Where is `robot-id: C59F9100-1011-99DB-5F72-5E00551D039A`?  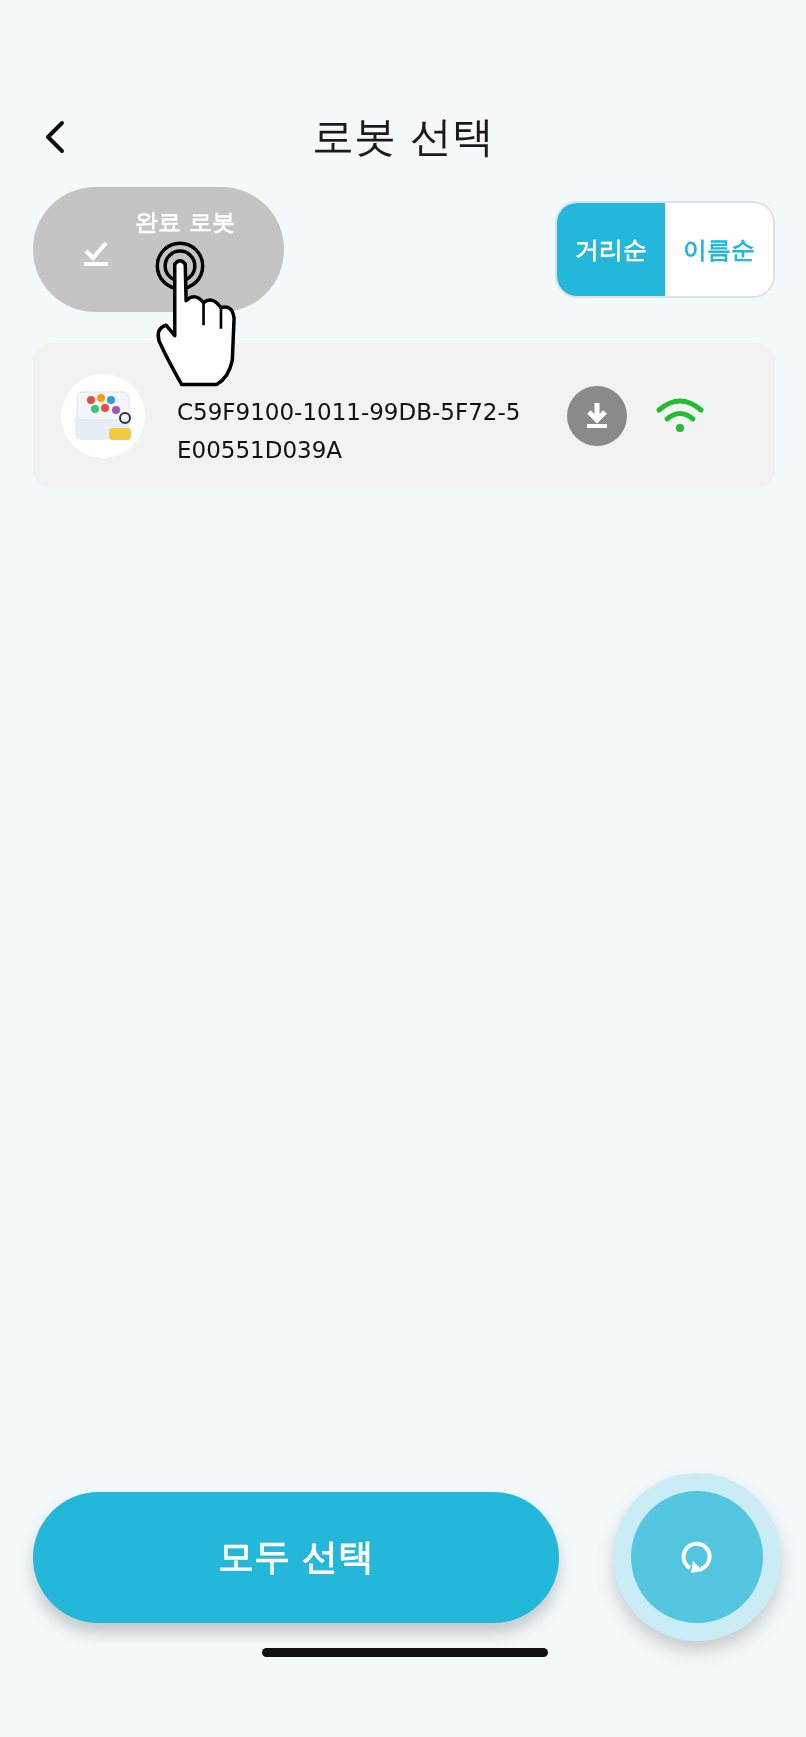
robot-id: C59F9100-1011-99DB-5F72-5E00551D039A is located at coordinates (349, 431).